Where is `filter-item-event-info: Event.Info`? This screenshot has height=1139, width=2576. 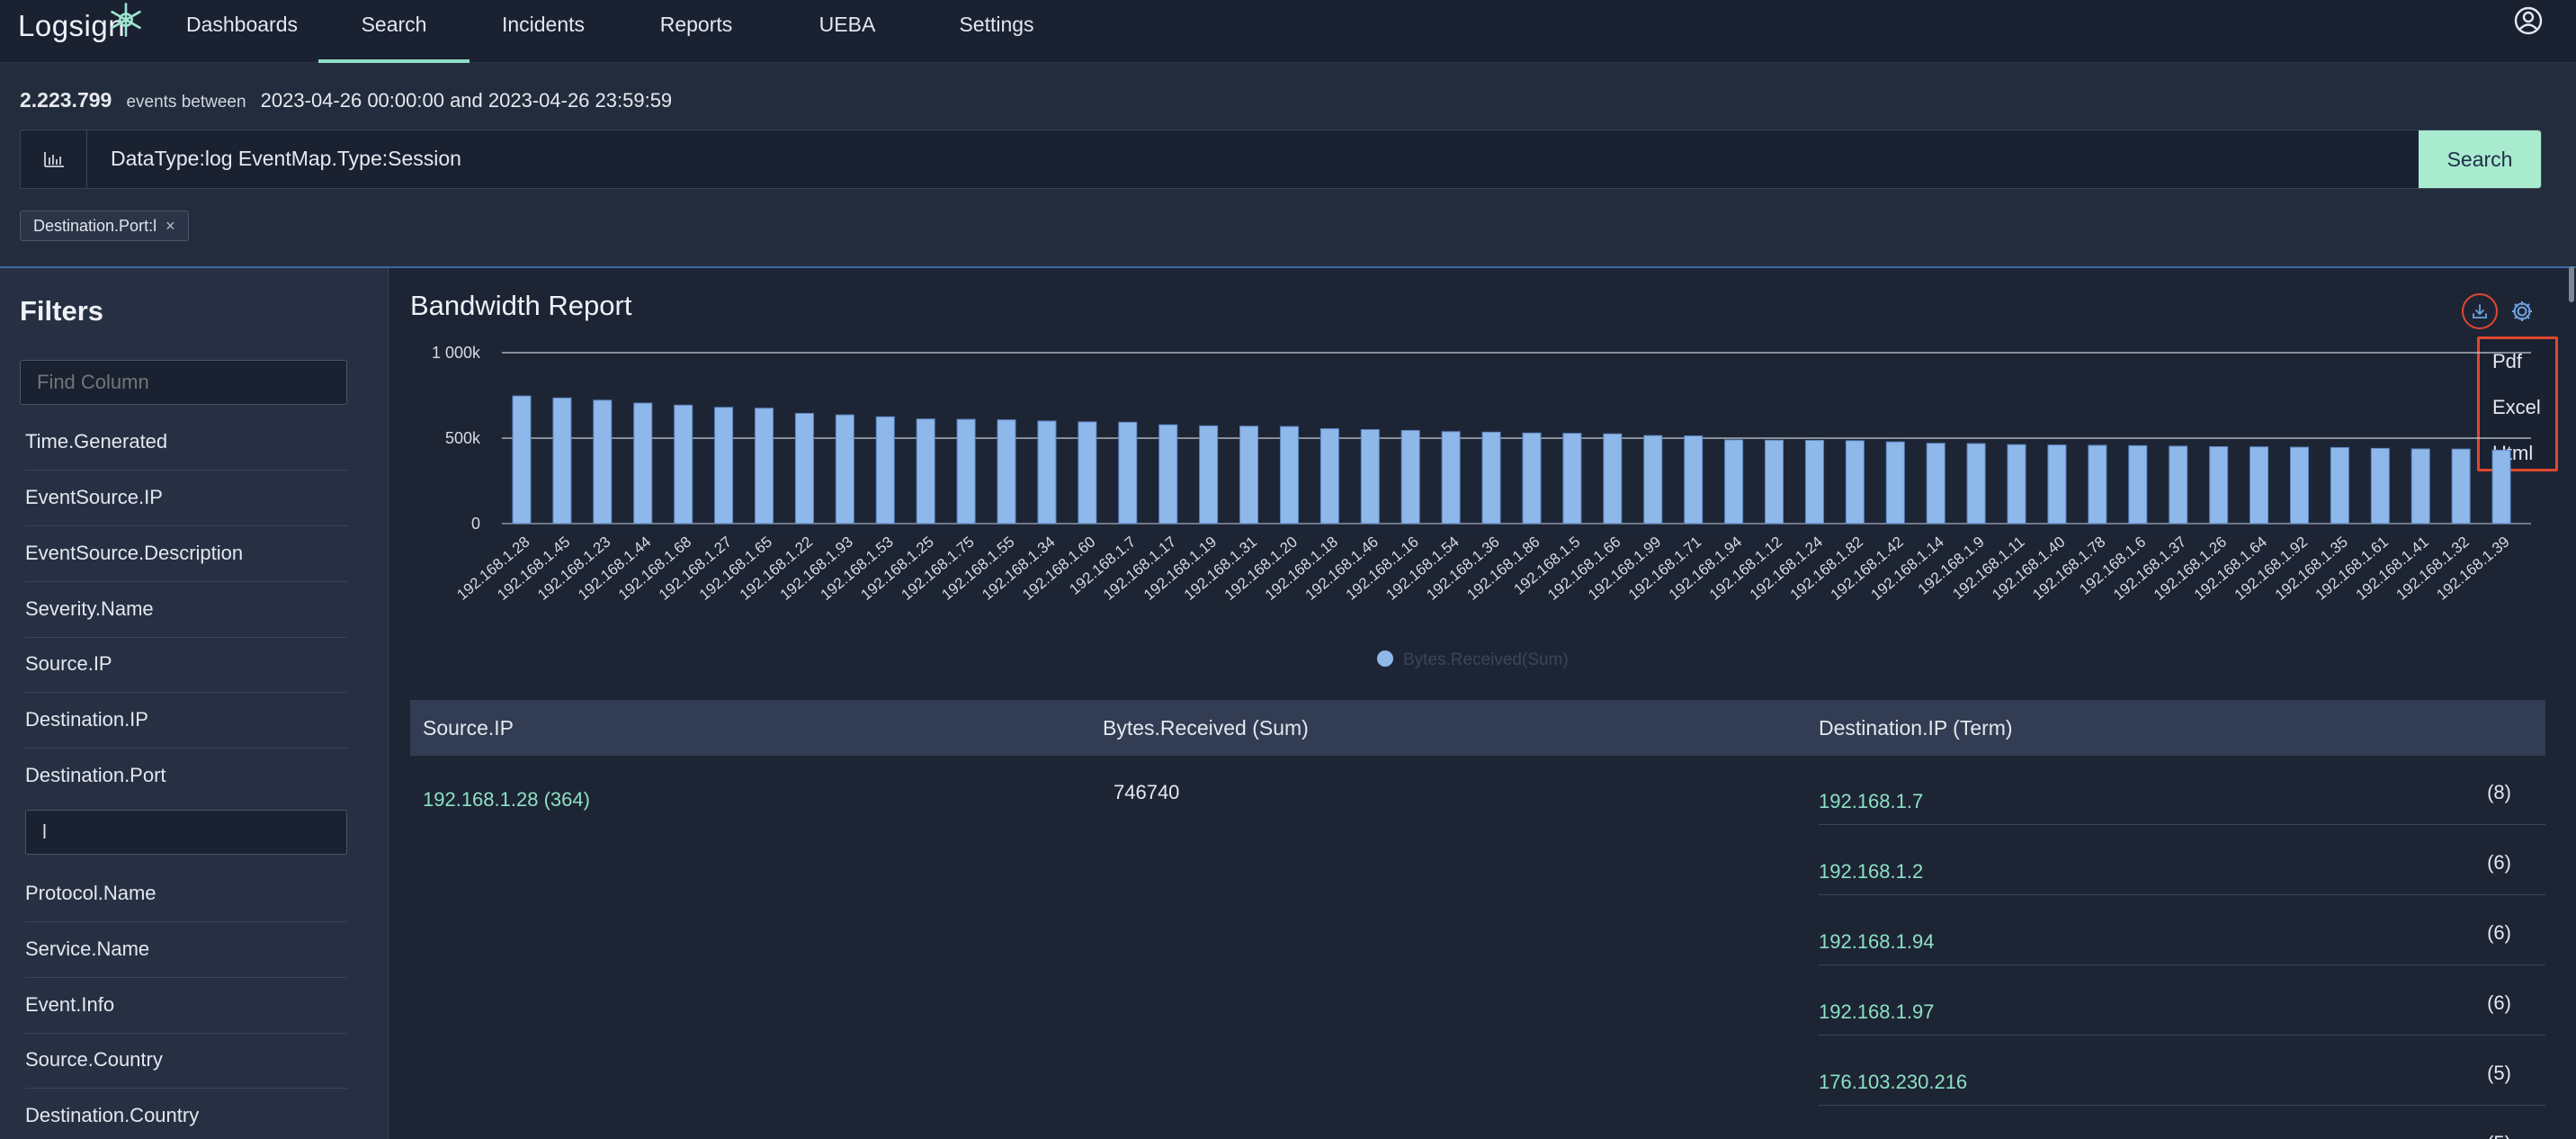
filter-item-event-info: Event.Info is located at coordinates (186, 1006).